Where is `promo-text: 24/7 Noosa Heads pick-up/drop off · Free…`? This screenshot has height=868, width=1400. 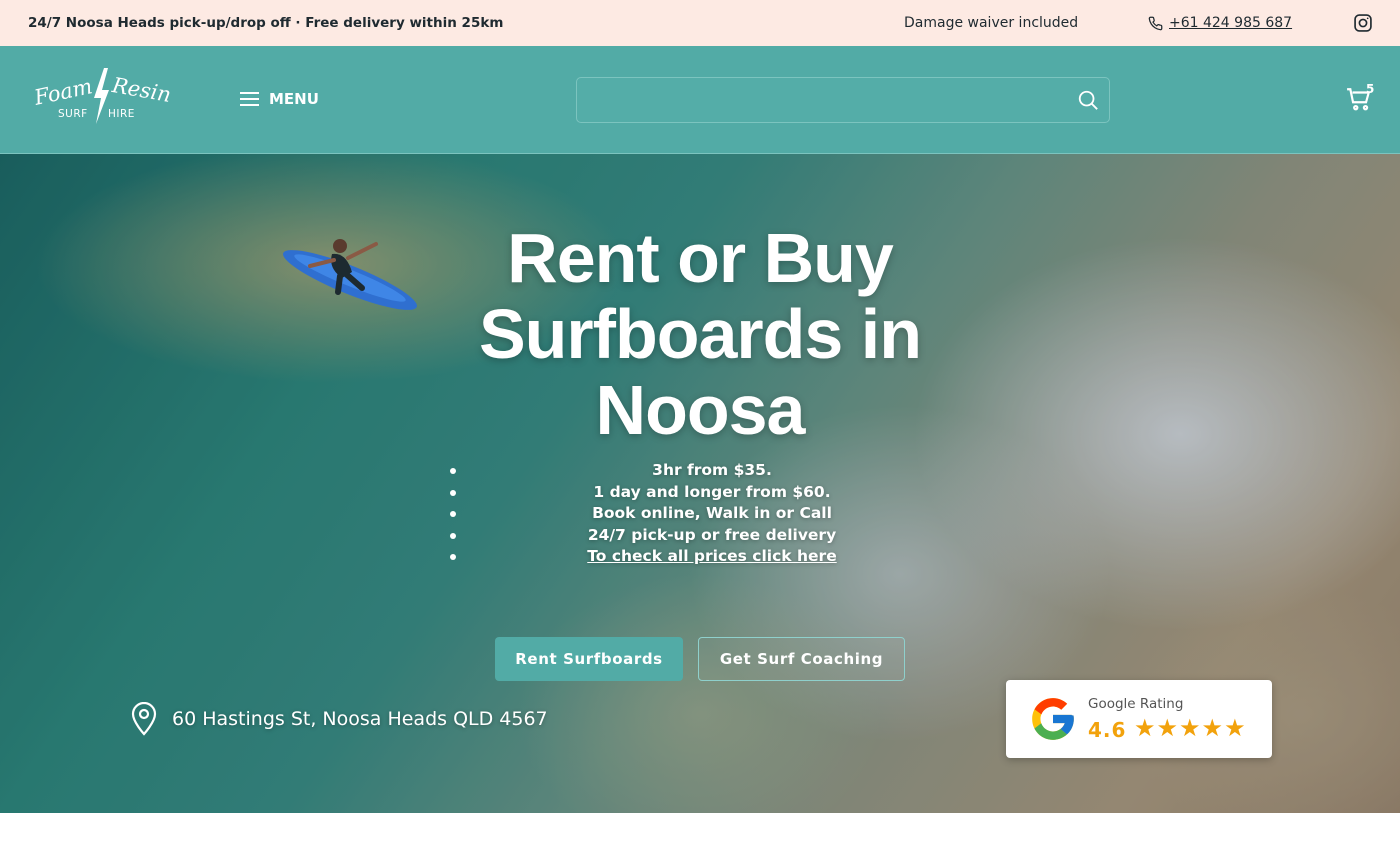
promo-text: 24/7 Noosa Heads pick-up/drop off · Free… is located at coordinates (266, 23).